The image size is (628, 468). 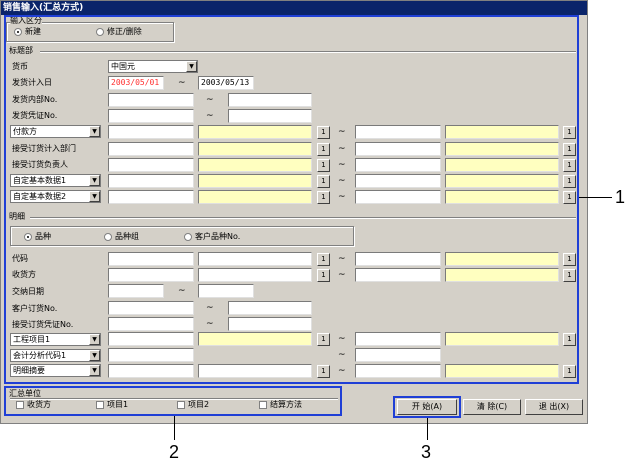 I want to click on window-title: 销售输入(汇总方式), so click(x=294, y=8).